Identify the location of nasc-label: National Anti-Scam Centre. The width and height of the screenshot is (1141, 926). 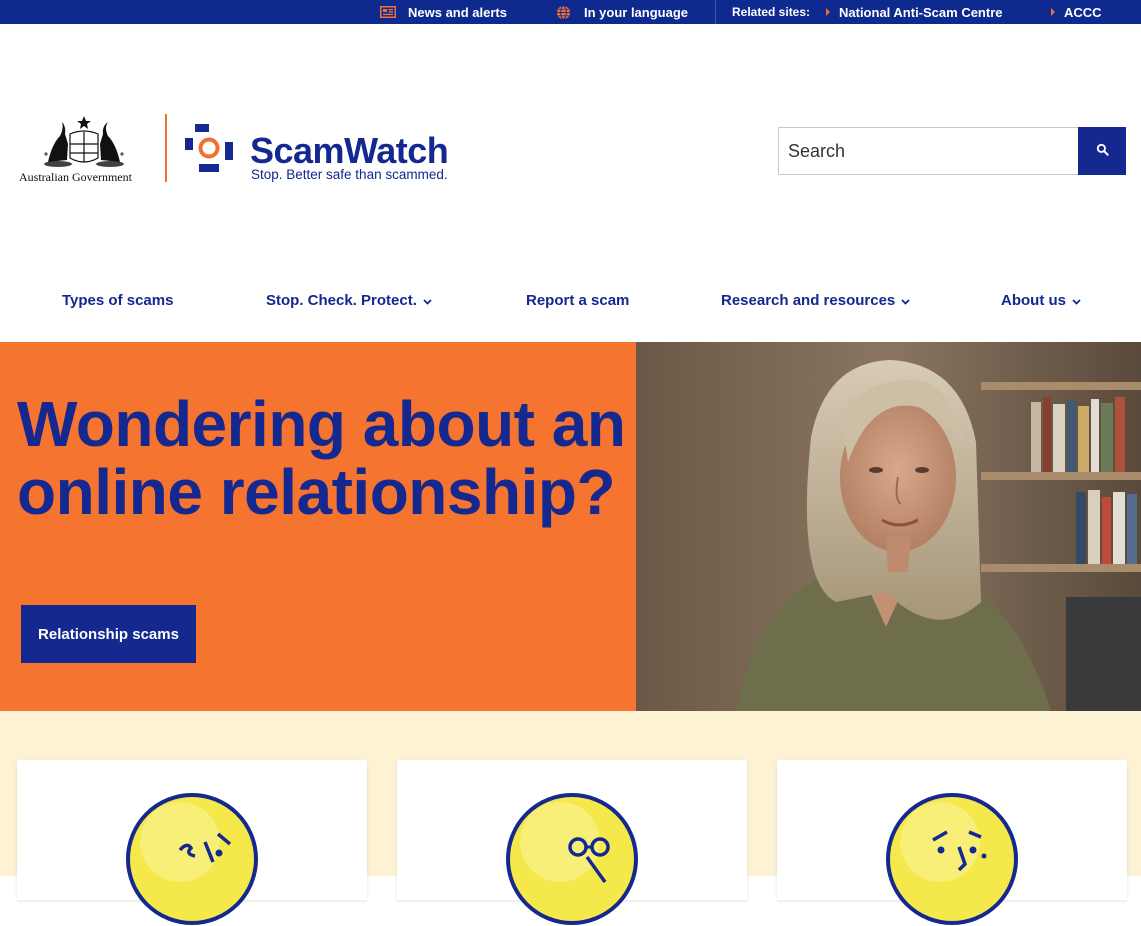
(921, 12).